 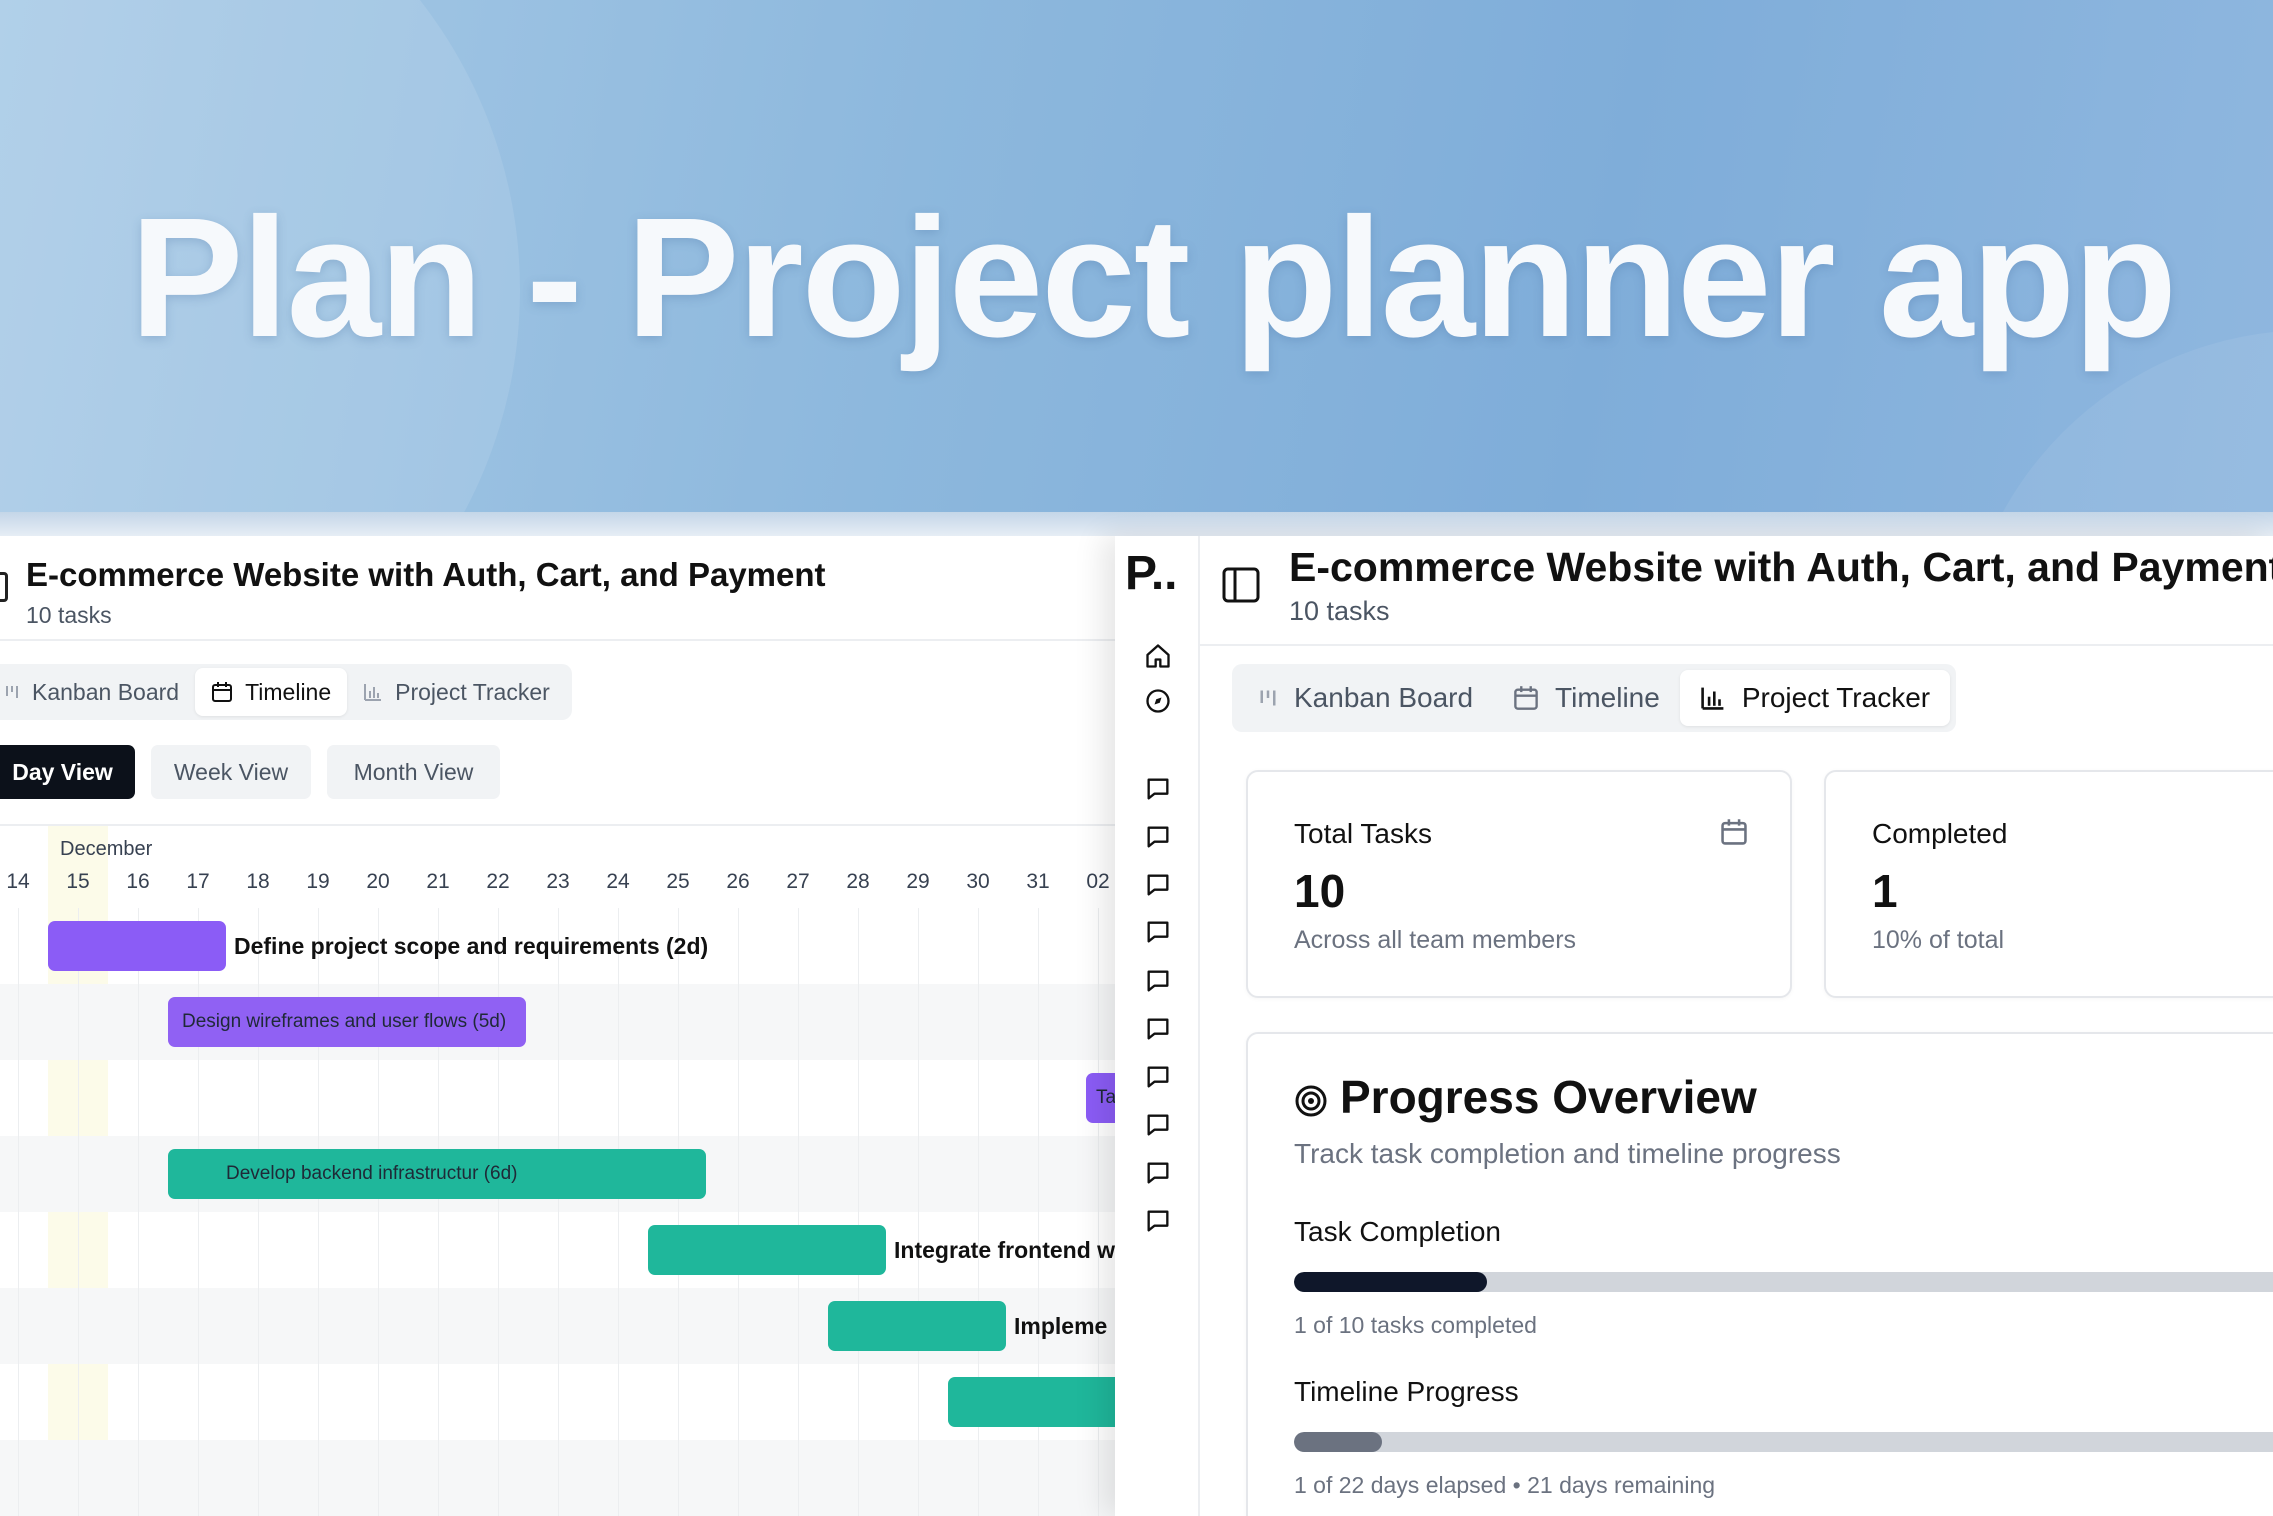 What do you see at coordinates (4, 587) in the screenshot?
I see `panel-toggle-icon` at bounding box center [4, 587].